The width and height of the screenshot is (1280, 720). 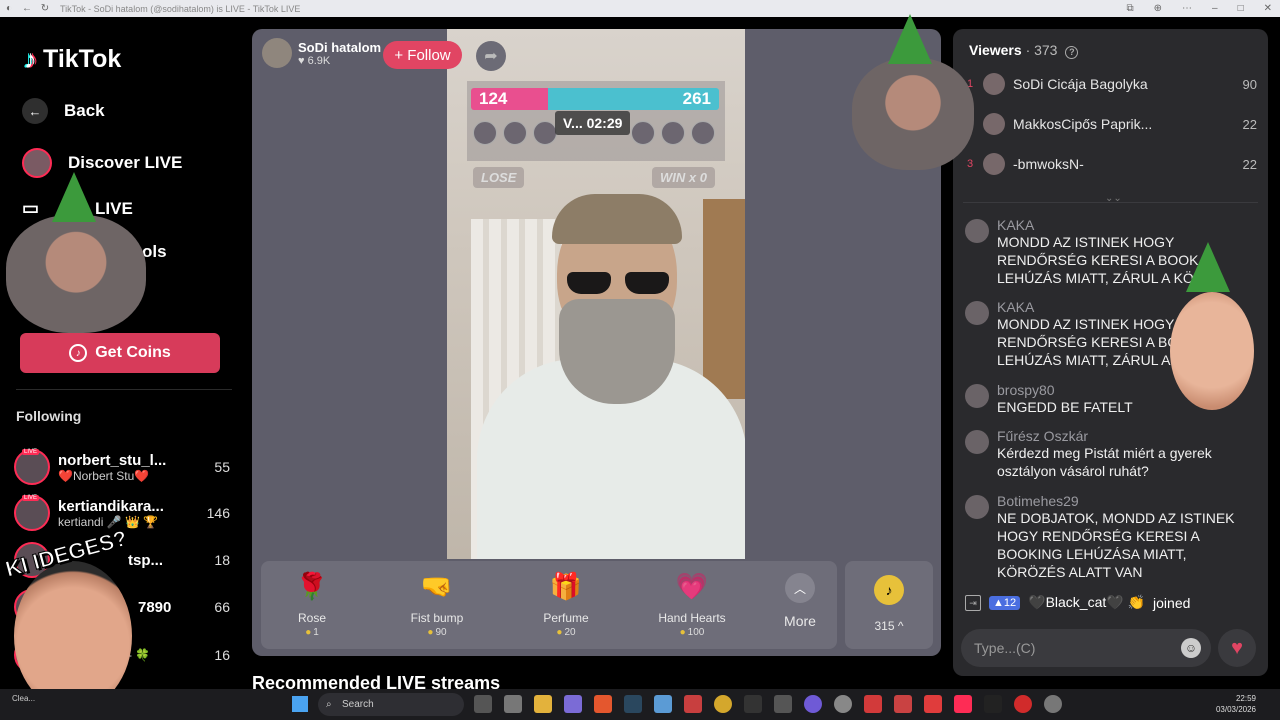 I want to click on host-info: SoDi hatalom ♥ 6.9K, so click(x=321, y=53).